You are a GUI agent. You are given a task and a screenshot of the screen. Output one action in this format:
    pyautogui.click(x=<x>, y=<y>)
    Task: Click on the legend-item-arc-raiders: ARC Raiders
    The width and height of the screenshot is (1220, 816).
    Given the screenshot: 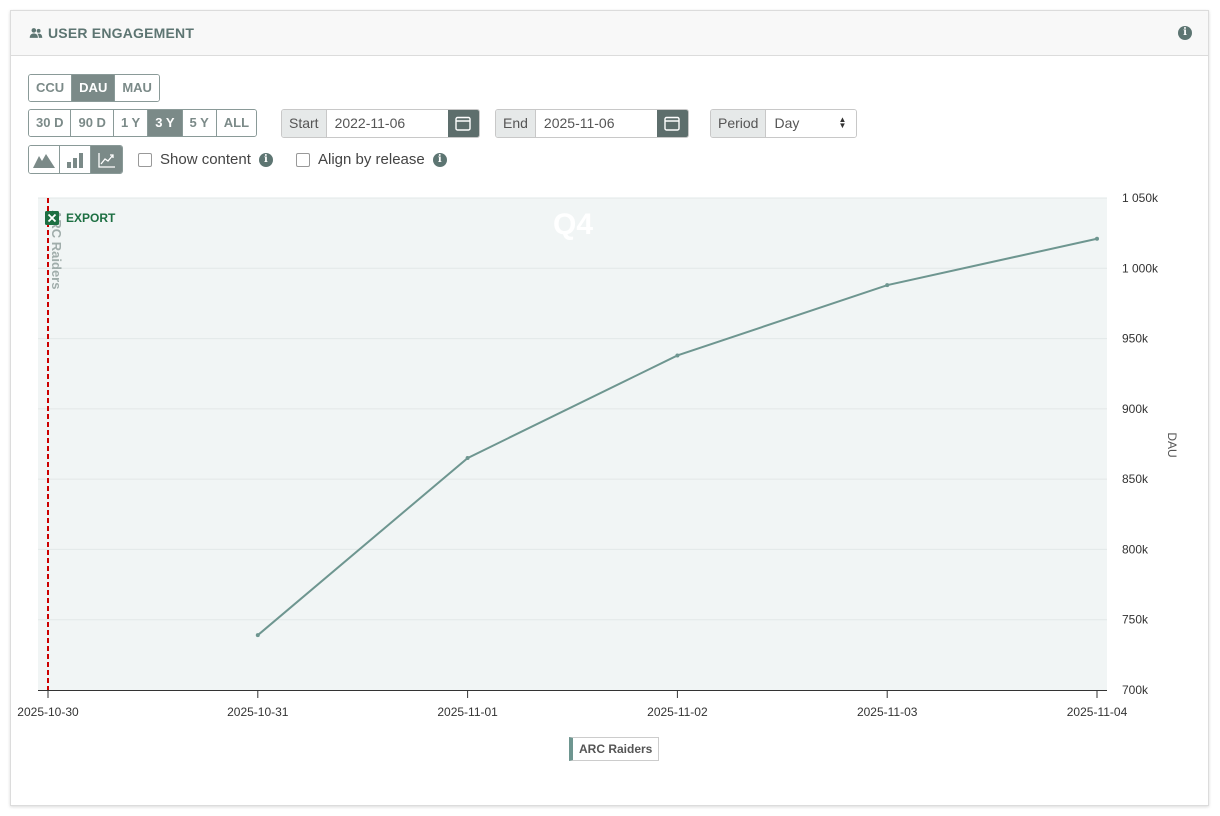 What is the action you would take?
    pyautogui.click(x=614, y=749)
    